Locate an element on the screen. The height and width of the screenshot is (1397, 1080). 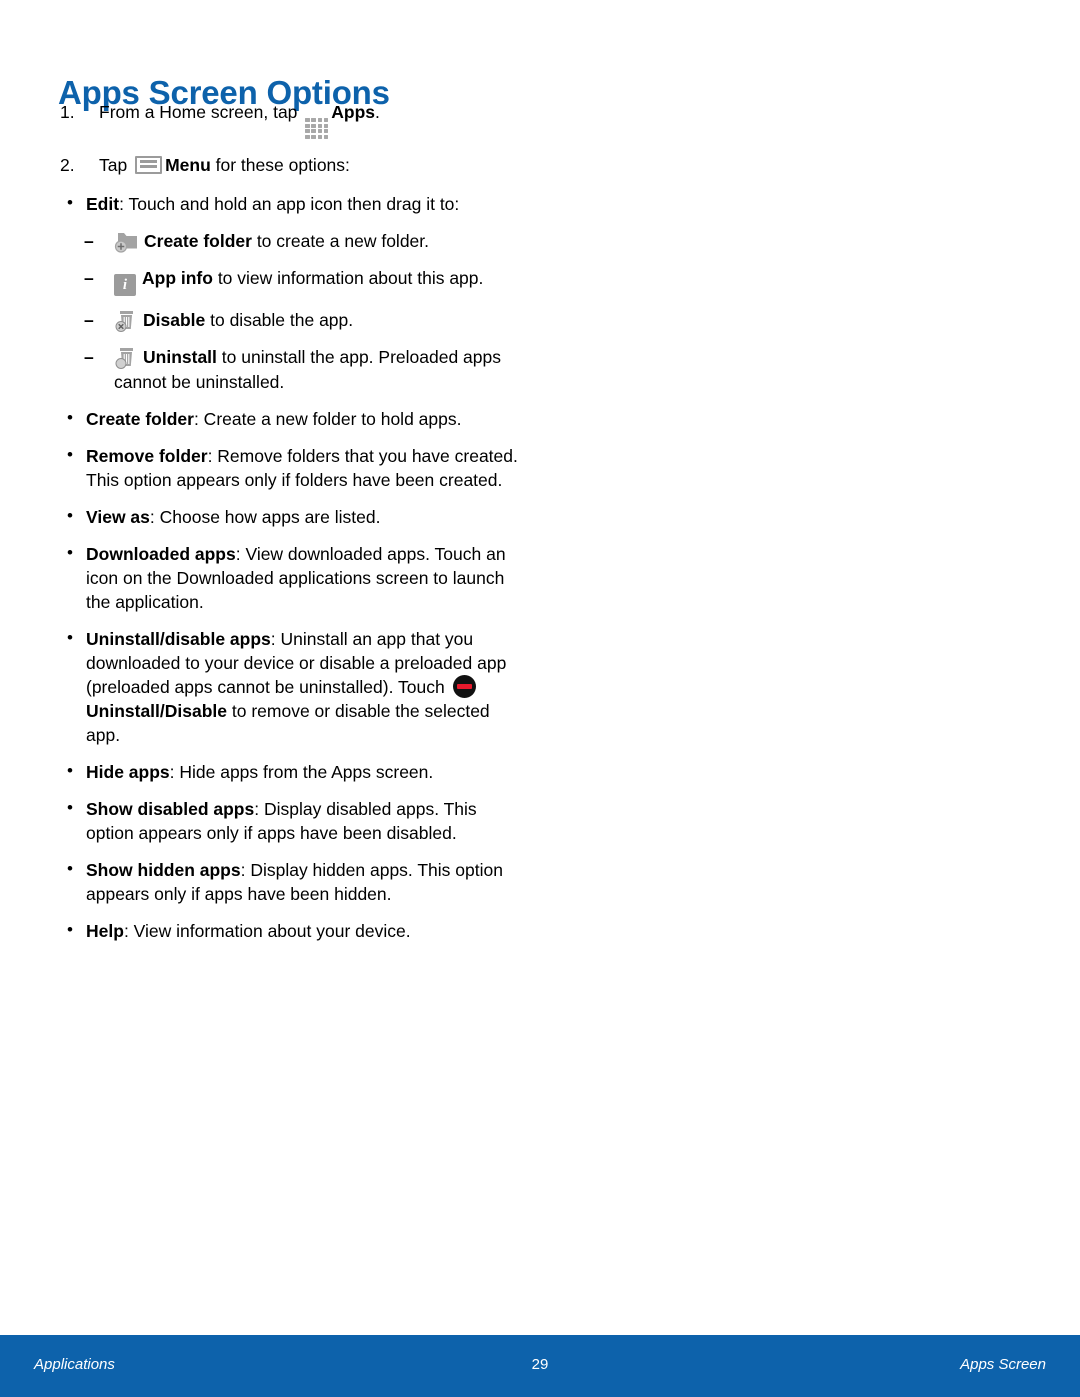
bullet-bold-label: Show disabled apps is located at coordinates (170, 808).